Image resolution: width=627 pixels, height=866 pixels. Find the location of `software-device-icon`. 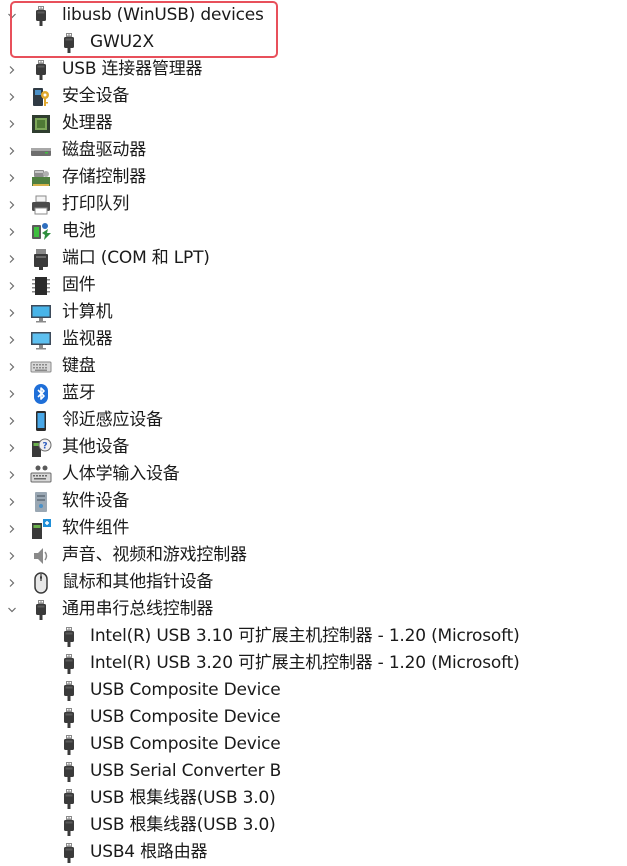

software-device-icon is located at coordinates (41, 502).